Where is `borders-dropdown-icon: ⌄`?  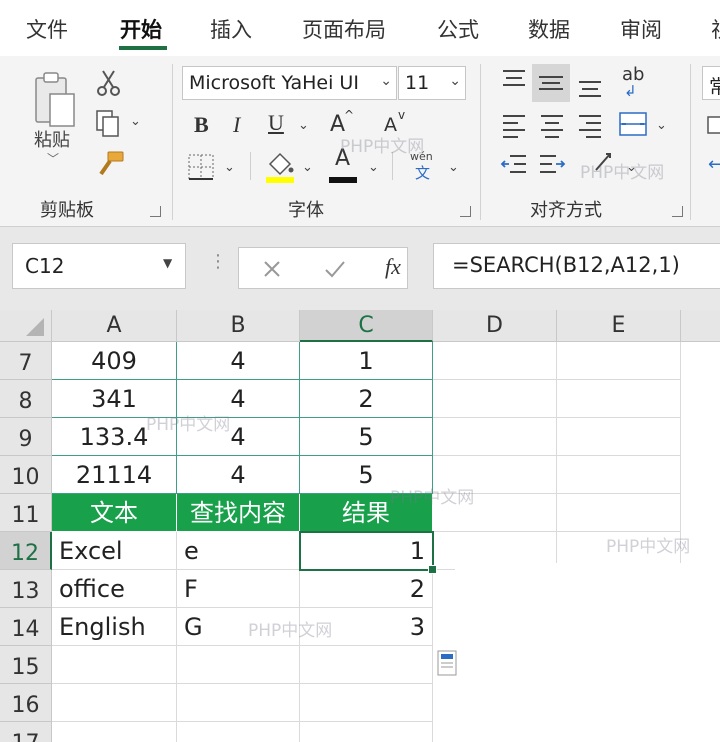 borders-dropdown-icon: ⌄ is located at coordinates (229, 167).